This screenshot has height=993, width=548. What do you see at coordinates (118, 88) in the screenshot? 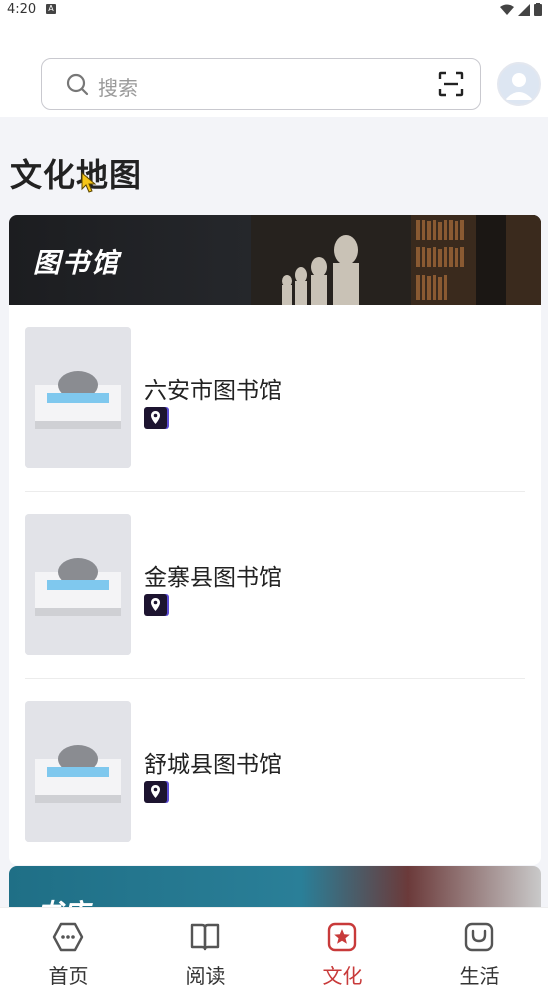
I see `search-placeholder: 搜索` at bounding box center [118, 88].